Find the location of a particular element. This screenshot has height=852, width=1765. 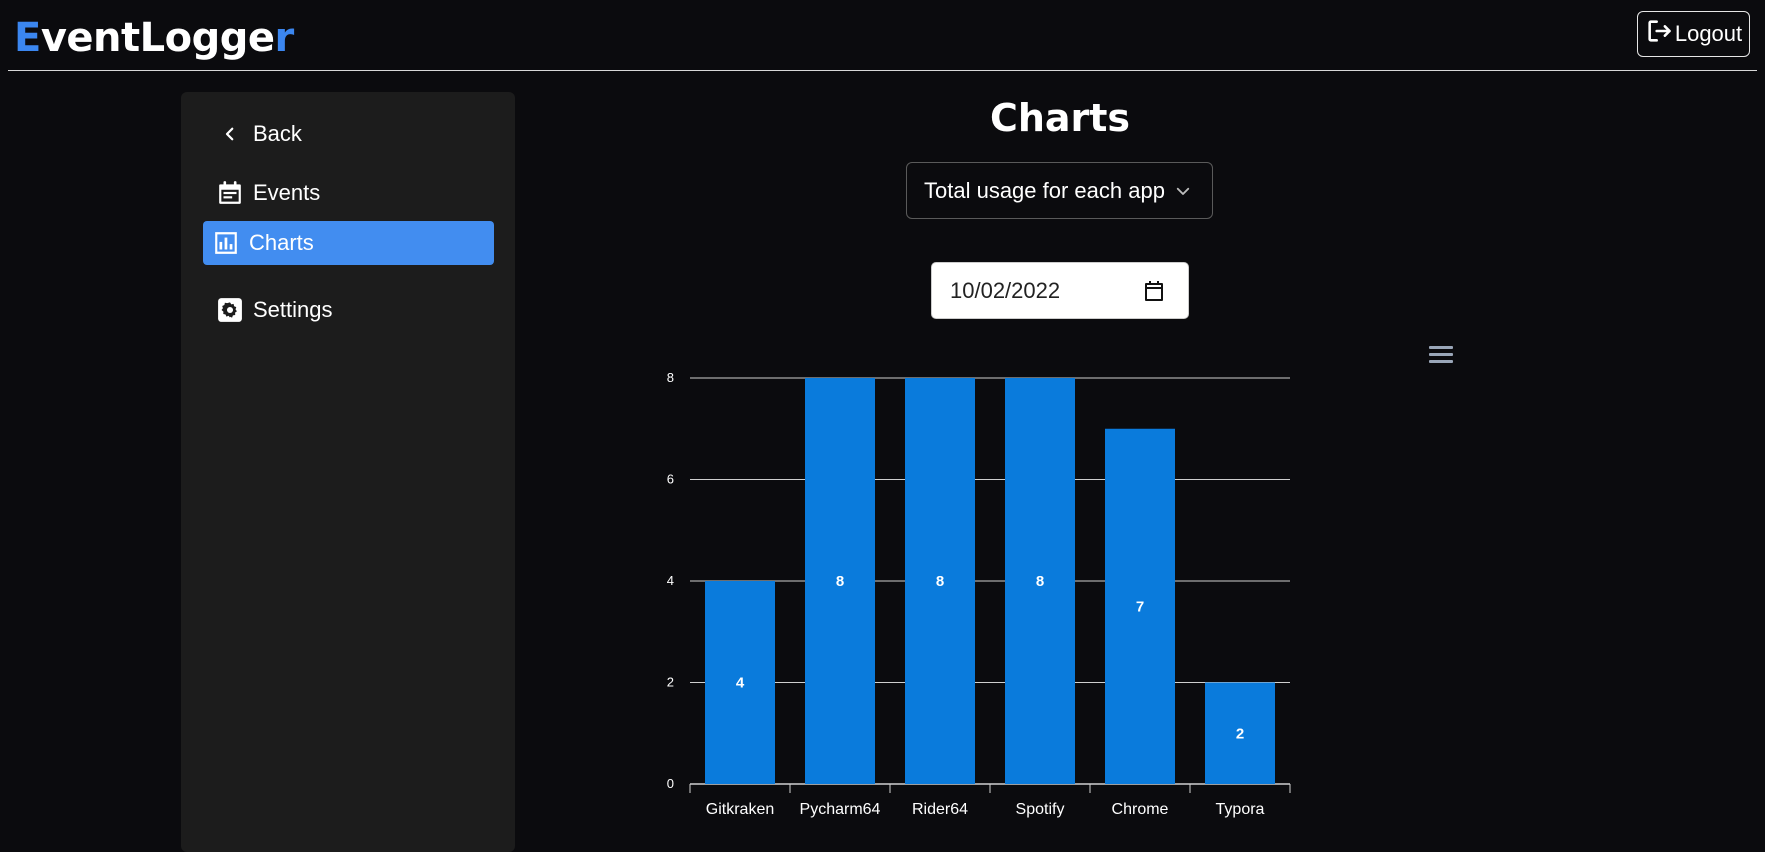

x-tick-label: Spotify is located at coordinates (1040, 809).